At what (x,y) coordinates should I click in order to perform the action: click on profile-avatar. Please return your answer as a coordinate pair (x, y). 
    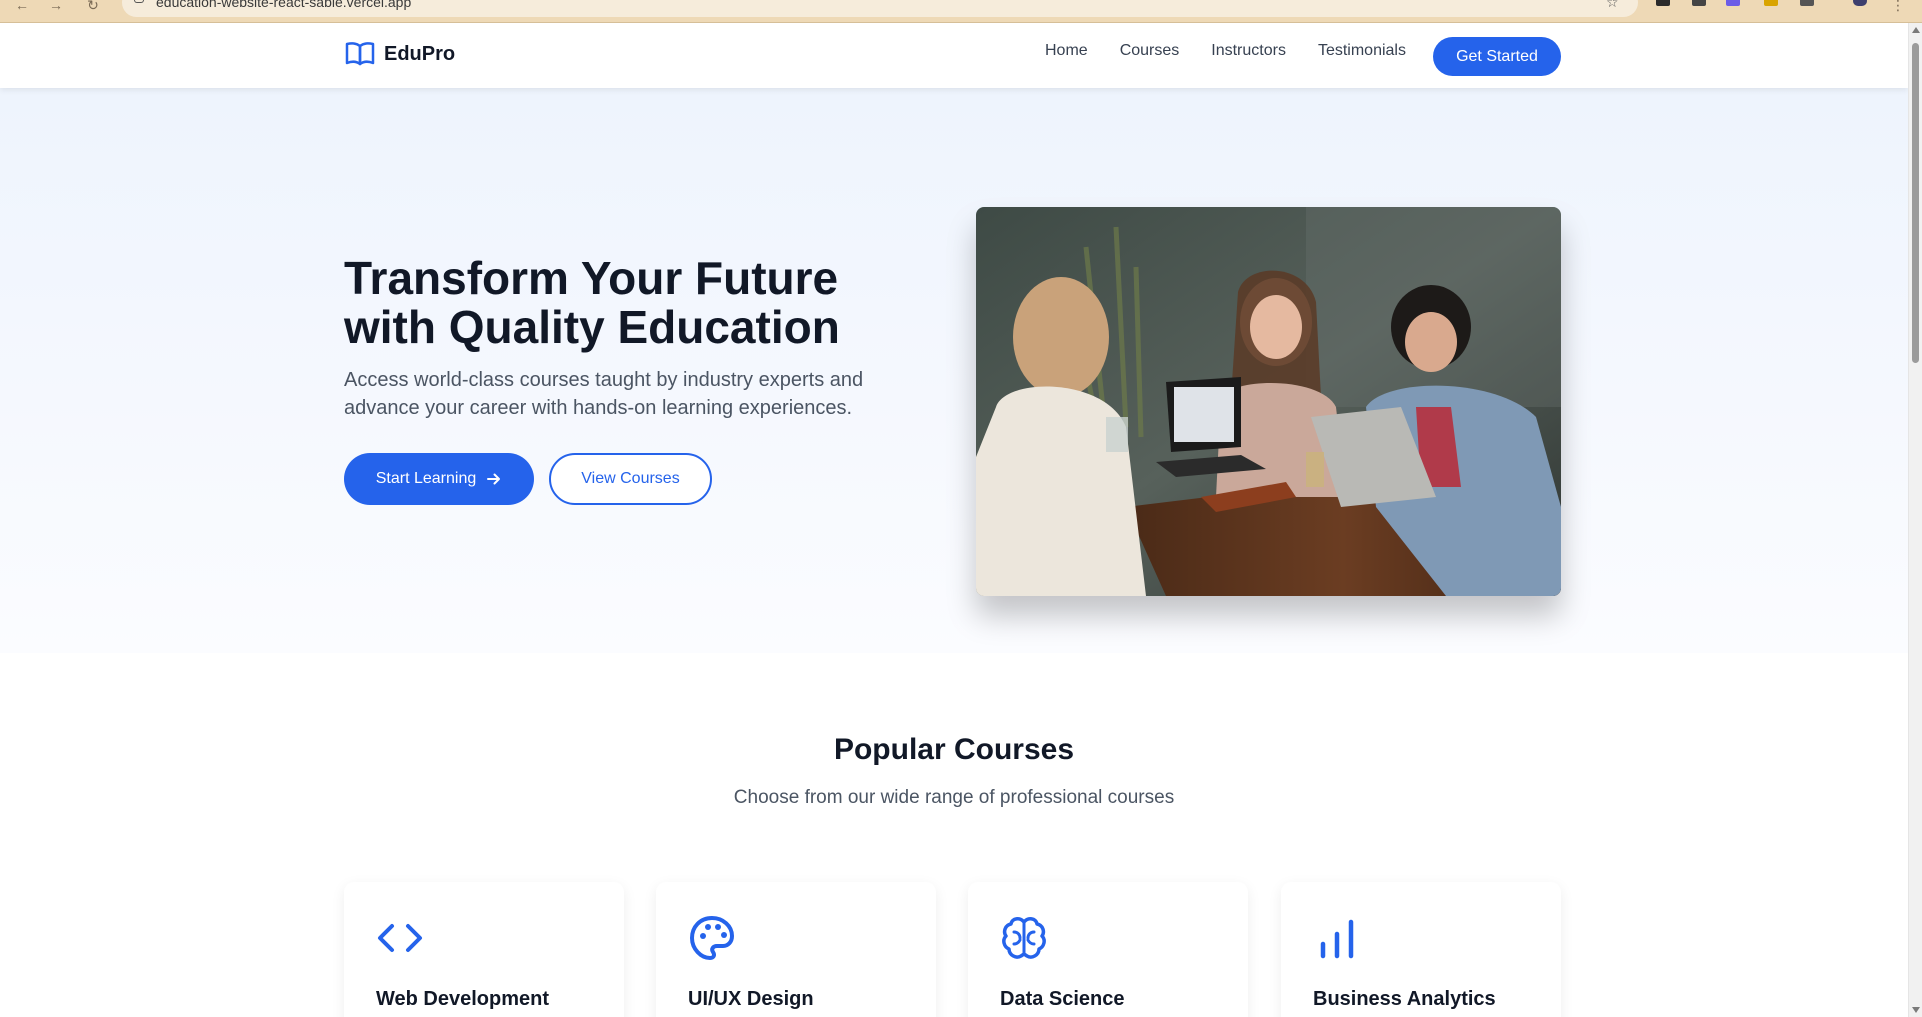
    Looking at the image, I should click on (1860, 3).